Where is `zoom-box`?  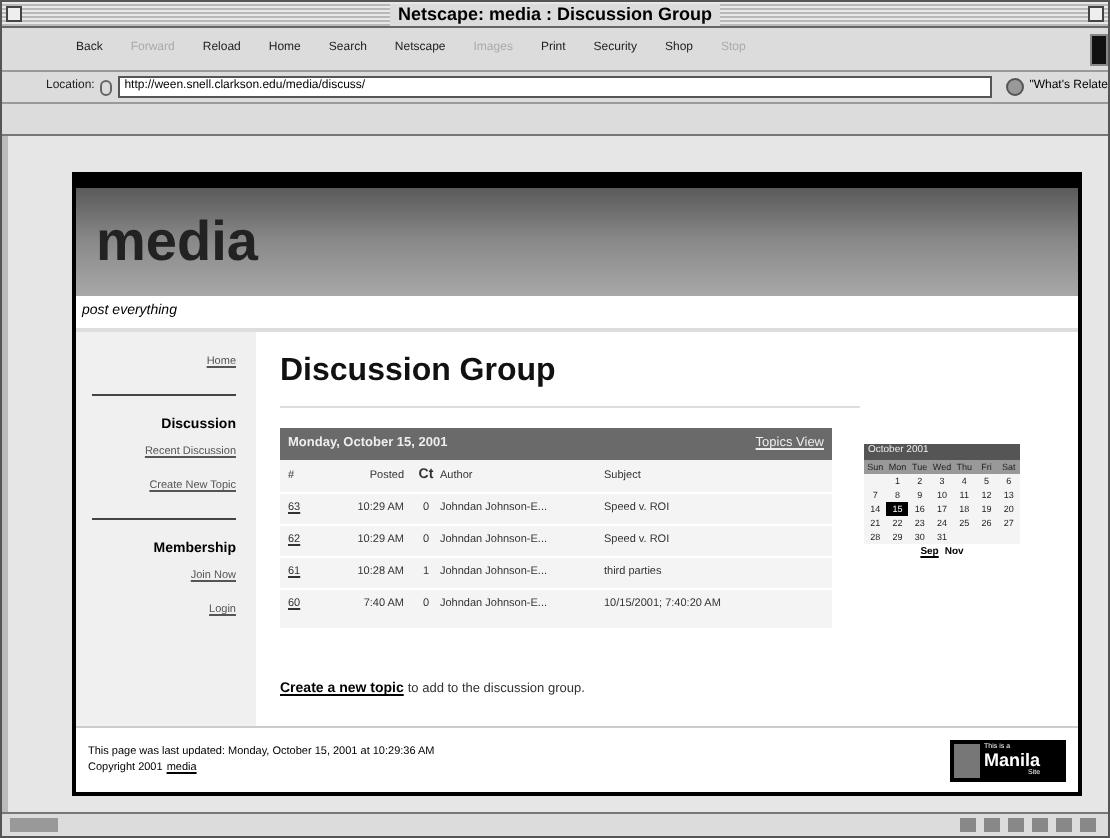 zoom-box is located at coordinates (1095, 14).